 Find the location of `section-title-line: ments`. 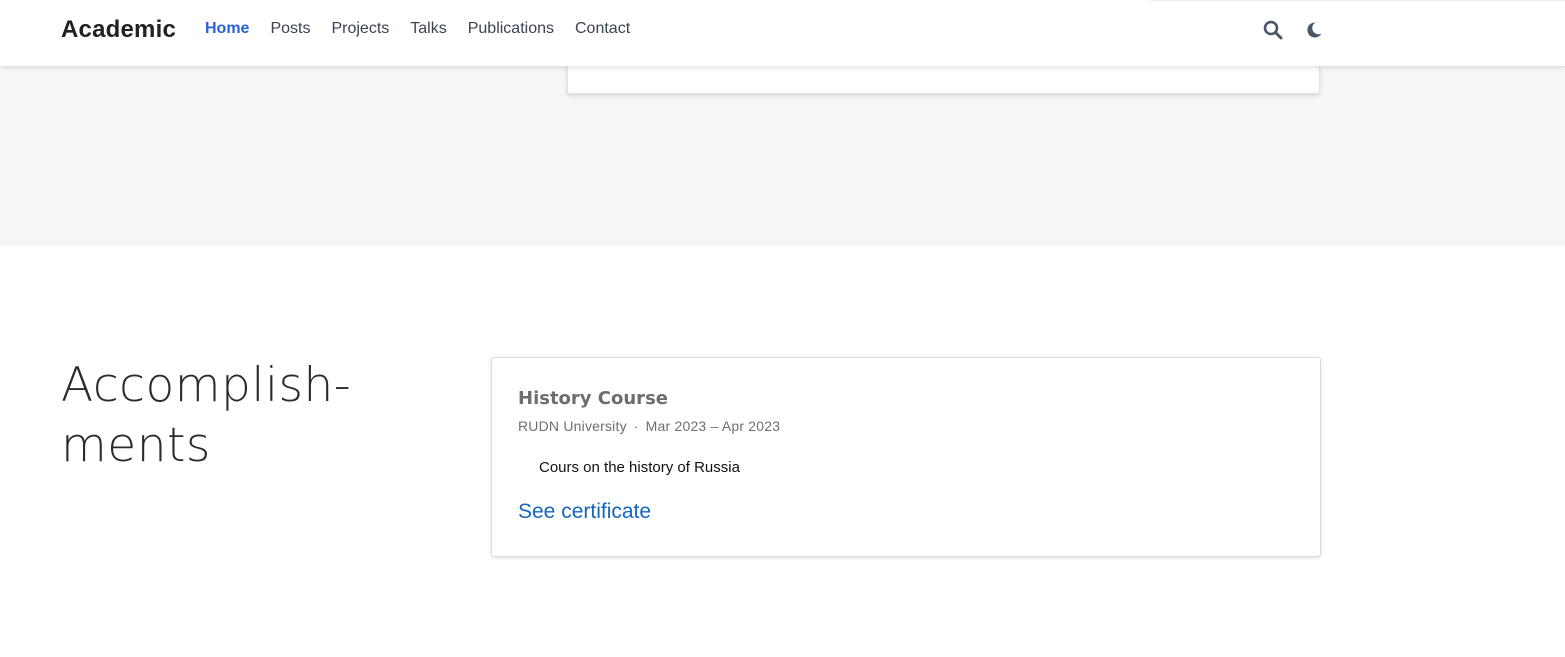

section-title-line: ments is located at coordinates (136, 445).